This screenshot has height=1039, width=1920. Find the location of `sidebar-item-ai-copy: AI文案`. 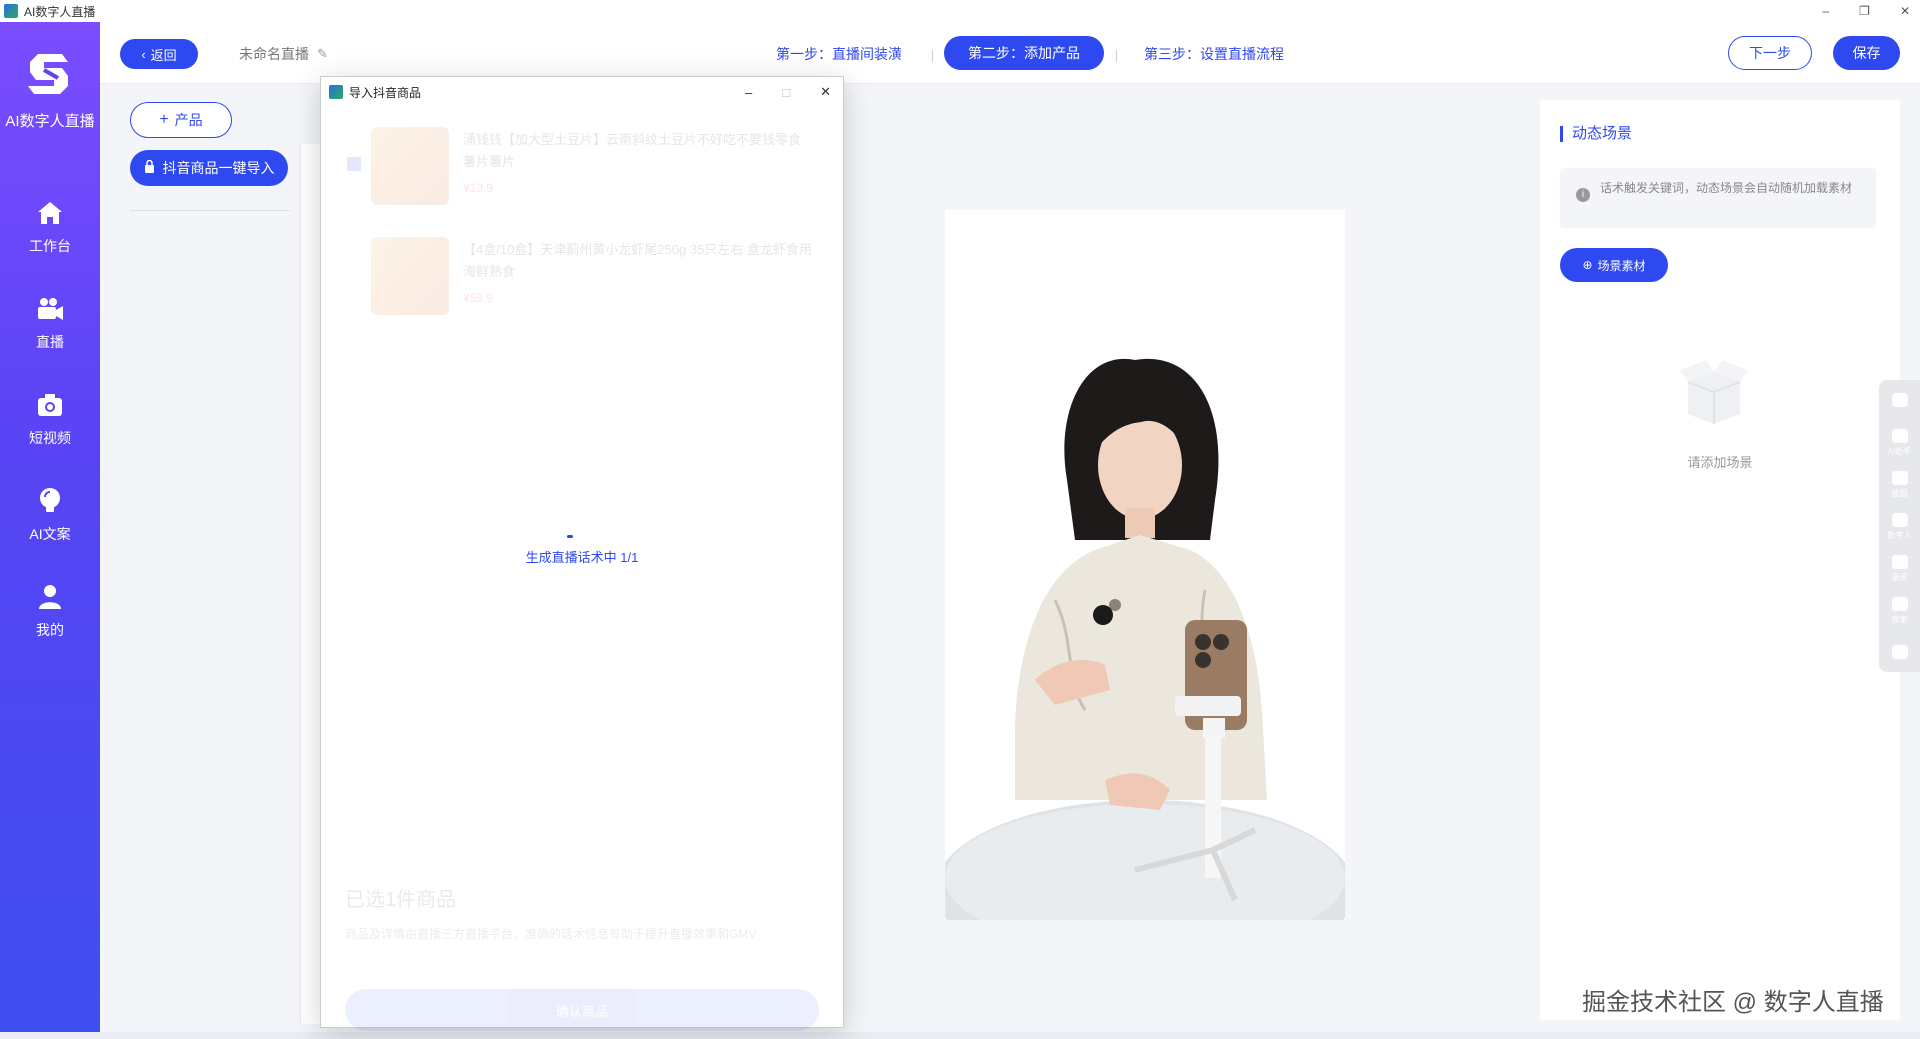

sidebar-item-ai-copy: AI文案 is located at coordinates (50, 515).